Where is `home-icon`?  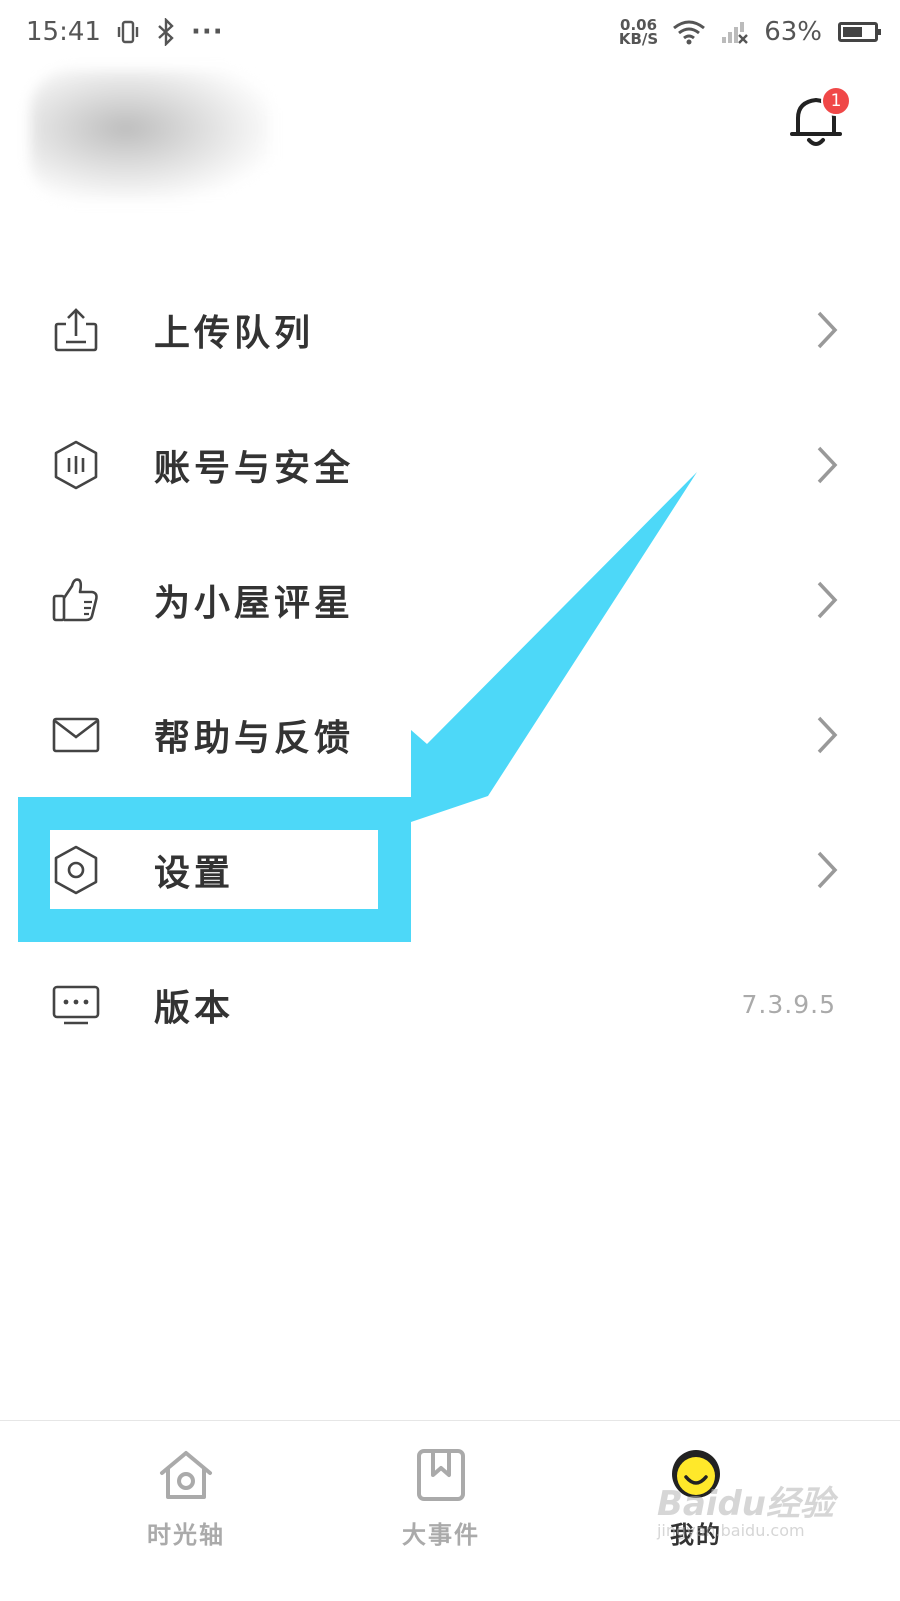 home-icon is located at coordinates (186, 1475).